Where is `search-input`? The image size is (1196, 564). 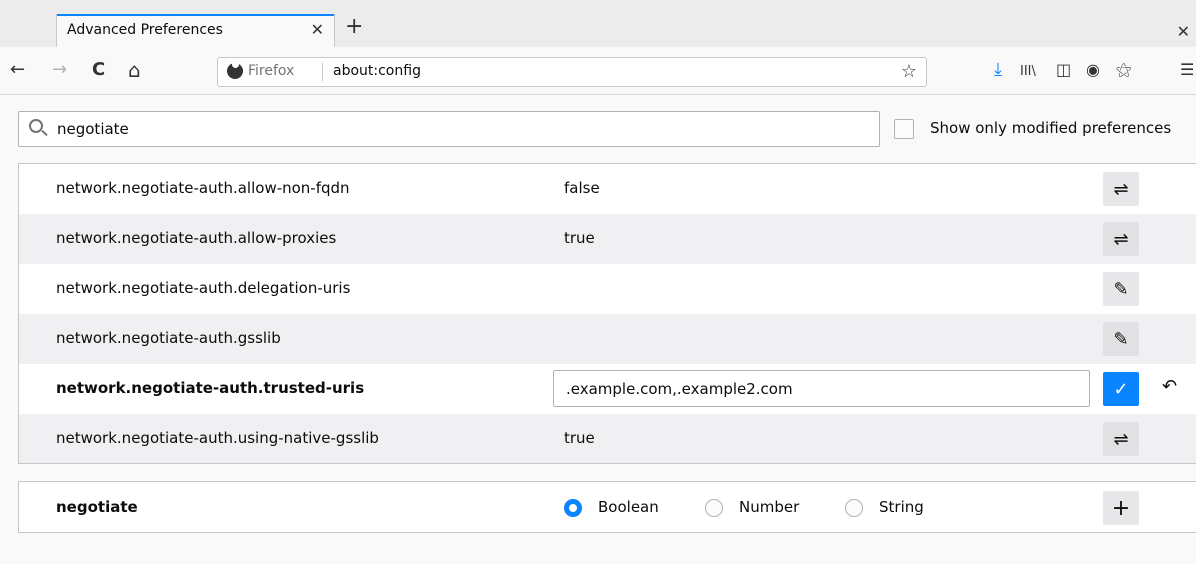 search-input is located at coordinates (457, 129).